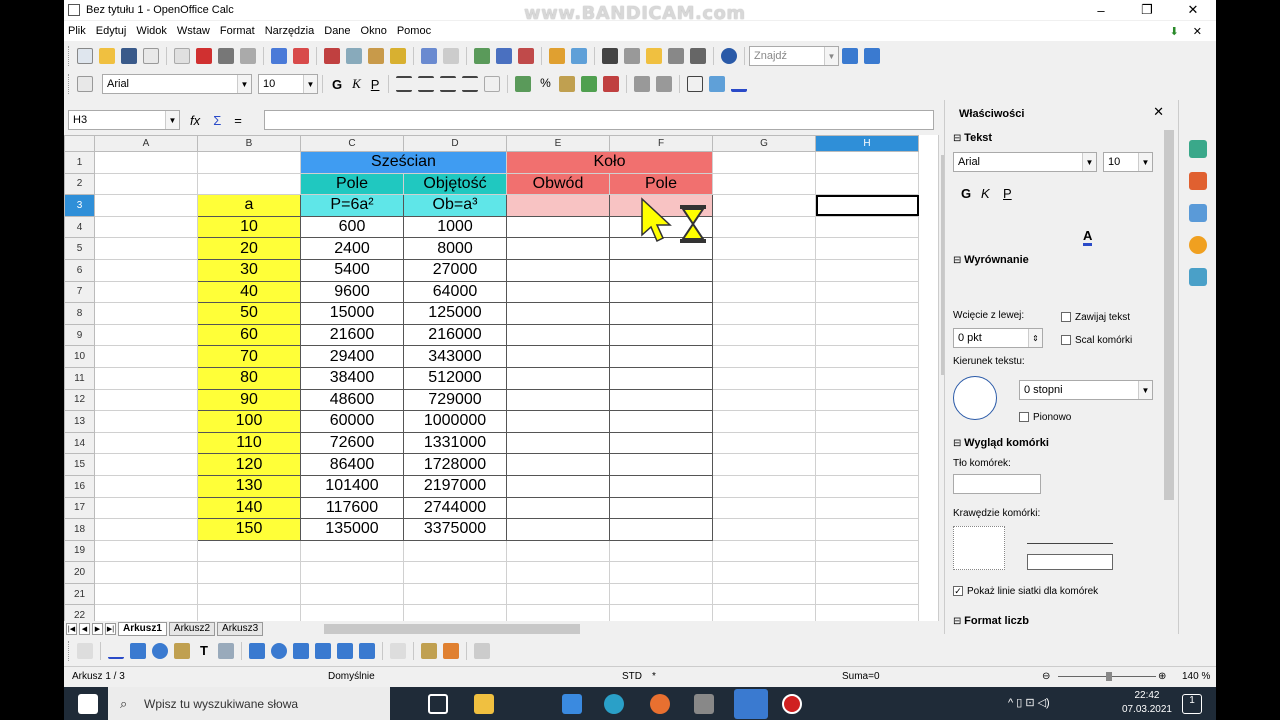  What do you see at coordinates (352, 529) in the screenshot?
I see `cube-area-cell: 135000` at bounding box center [352, 529].